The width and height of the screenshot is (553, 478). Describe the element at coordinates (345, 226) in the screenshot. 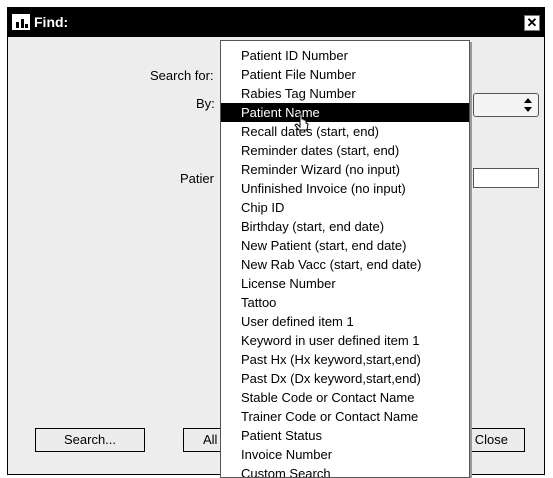

I see `dropdown-option: Birthday (start, end date)` at that location.